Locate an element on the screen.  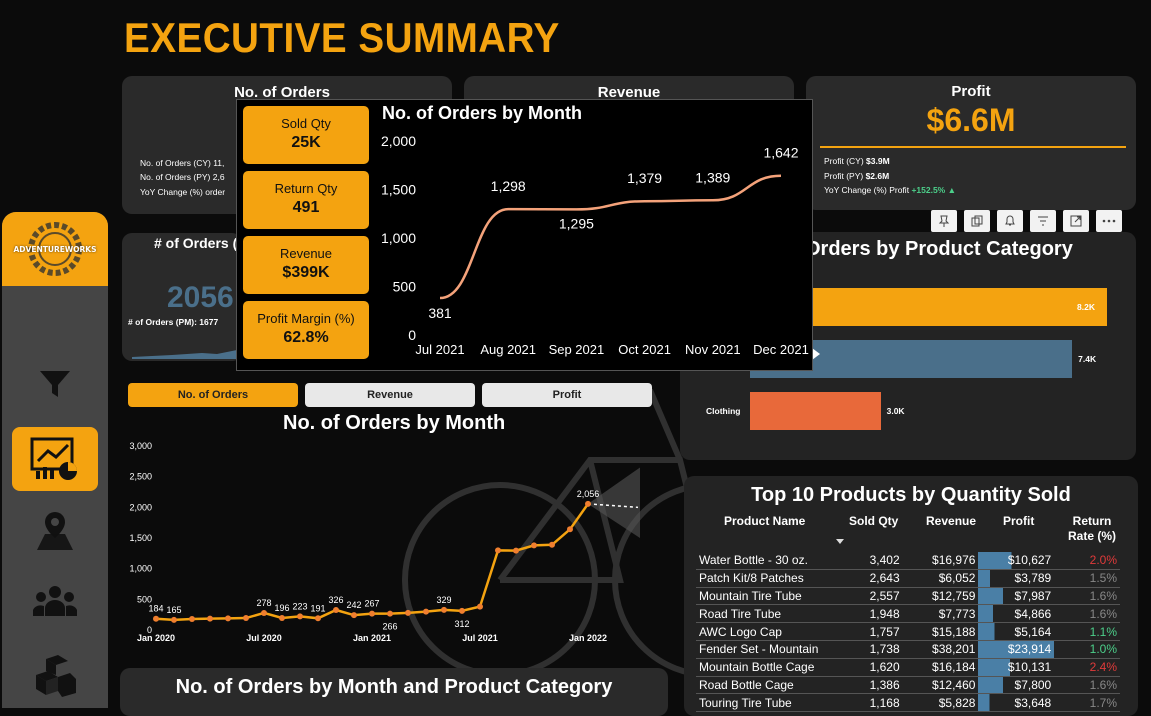
x-tick-label: Sep 2021 is located at coordinates (577, 349).